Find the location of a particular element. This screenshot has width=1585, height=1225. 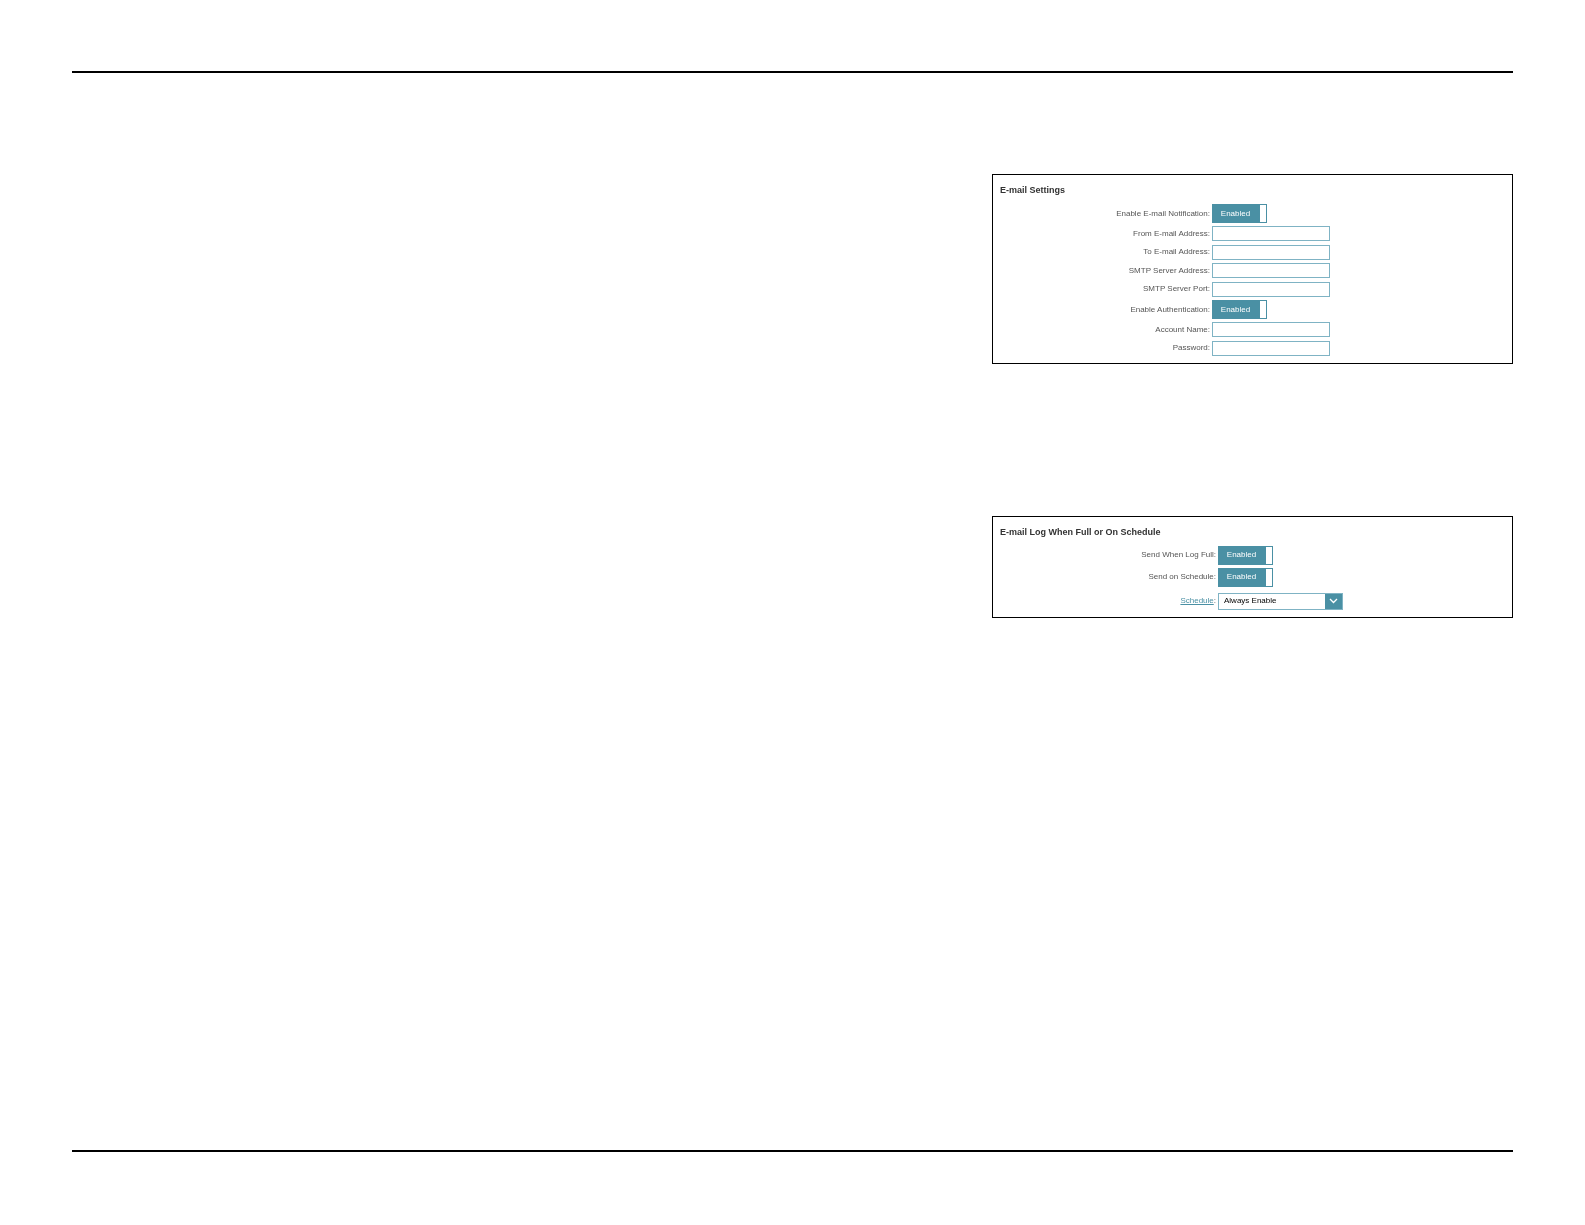

field-label: Enable E-mail Notification: is located at coordinates (1163, 213).